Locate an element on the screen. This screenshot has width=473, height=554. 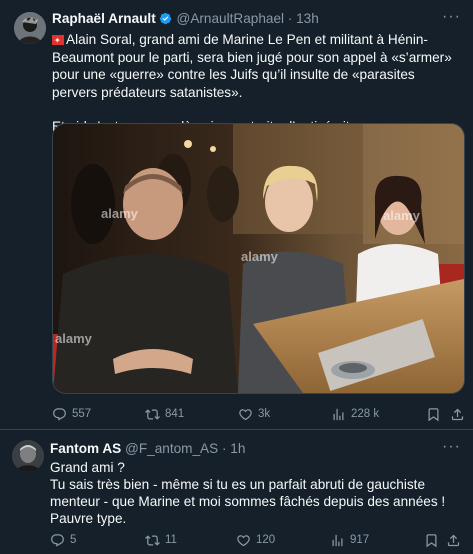
author-handle: @F_antom_AS is located at coordinates (171, 448).